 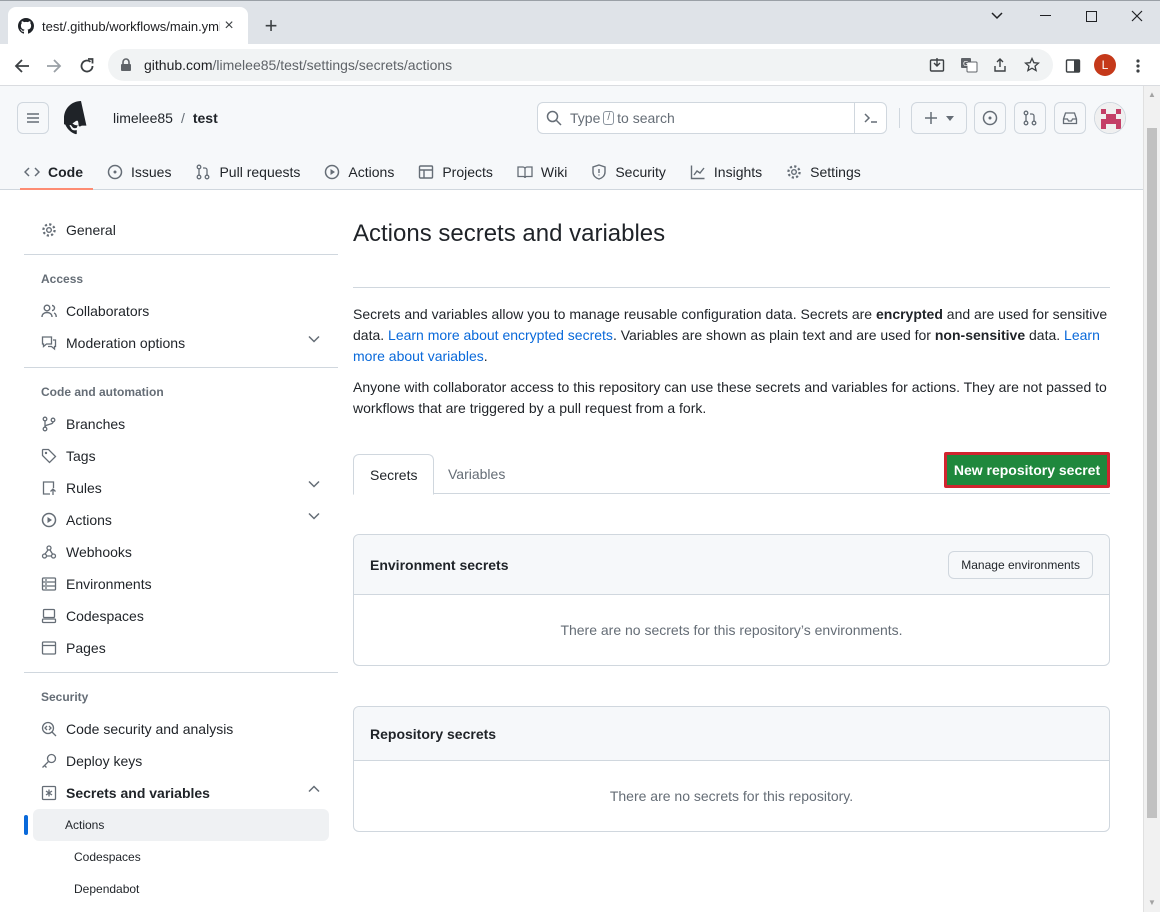 I want to click on sidebar-subitem-codespaces: Codespaces, so click(x=181, y=857).